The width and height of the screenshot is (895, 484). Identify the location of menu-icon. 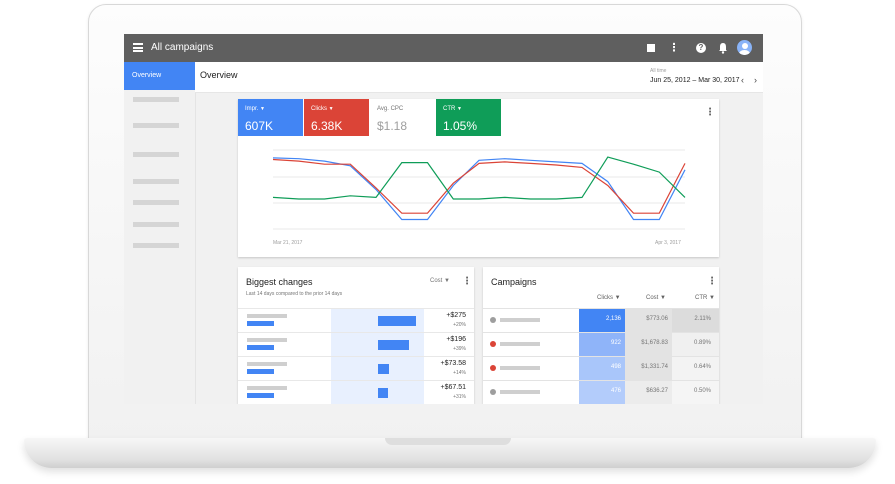
(138, 47).